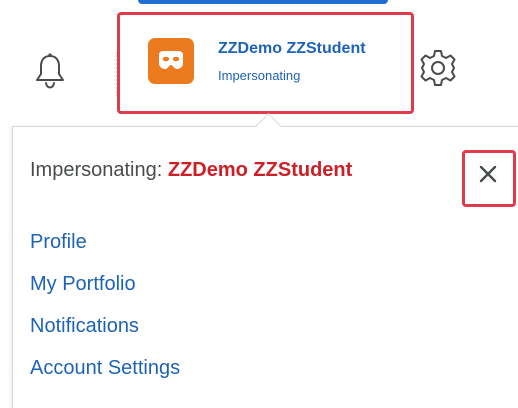  What do you see at coordinates (83, 284) in the screenshot?
I see `my-portfolio-link: My Portfolio` at bounding box center [83, 284].